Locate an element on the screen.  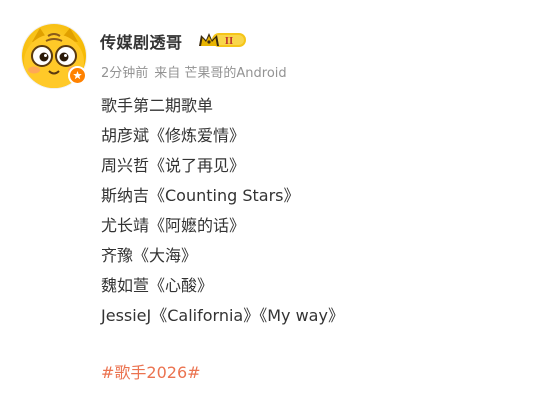
post-line: 周兴哲《说了再见》 is located at coordinates (173, 165).